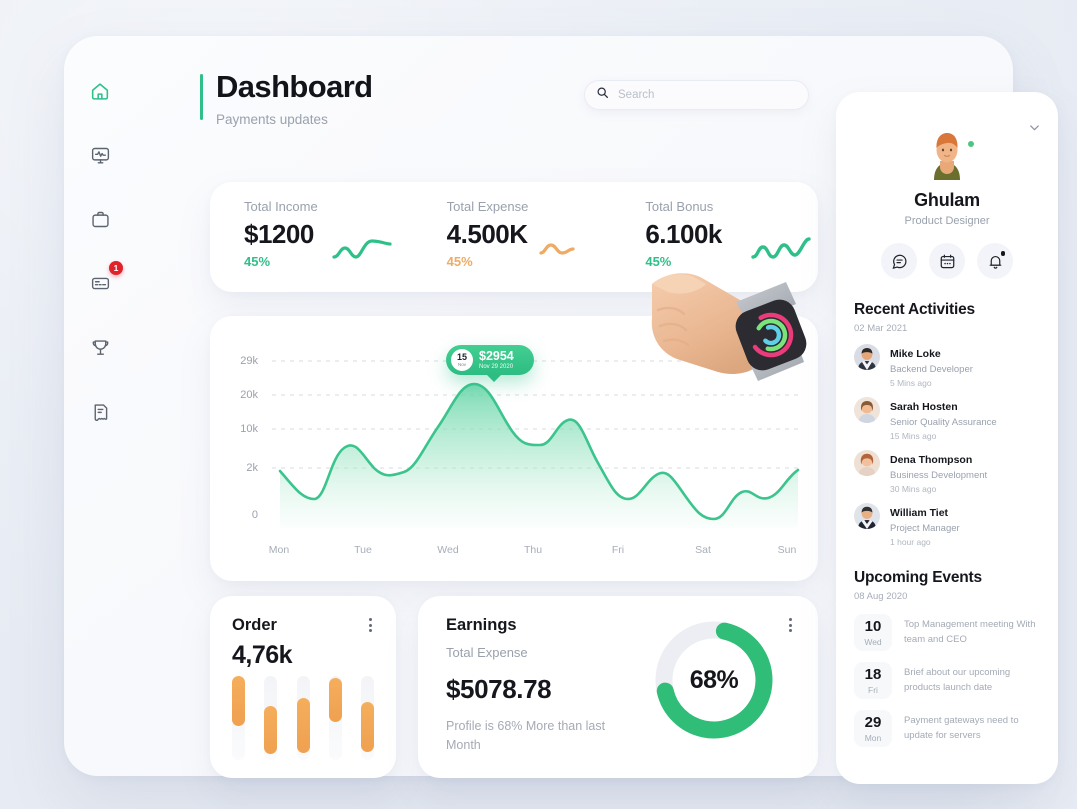  I want to click on sidebar-item-analytics, so click(100, 155).